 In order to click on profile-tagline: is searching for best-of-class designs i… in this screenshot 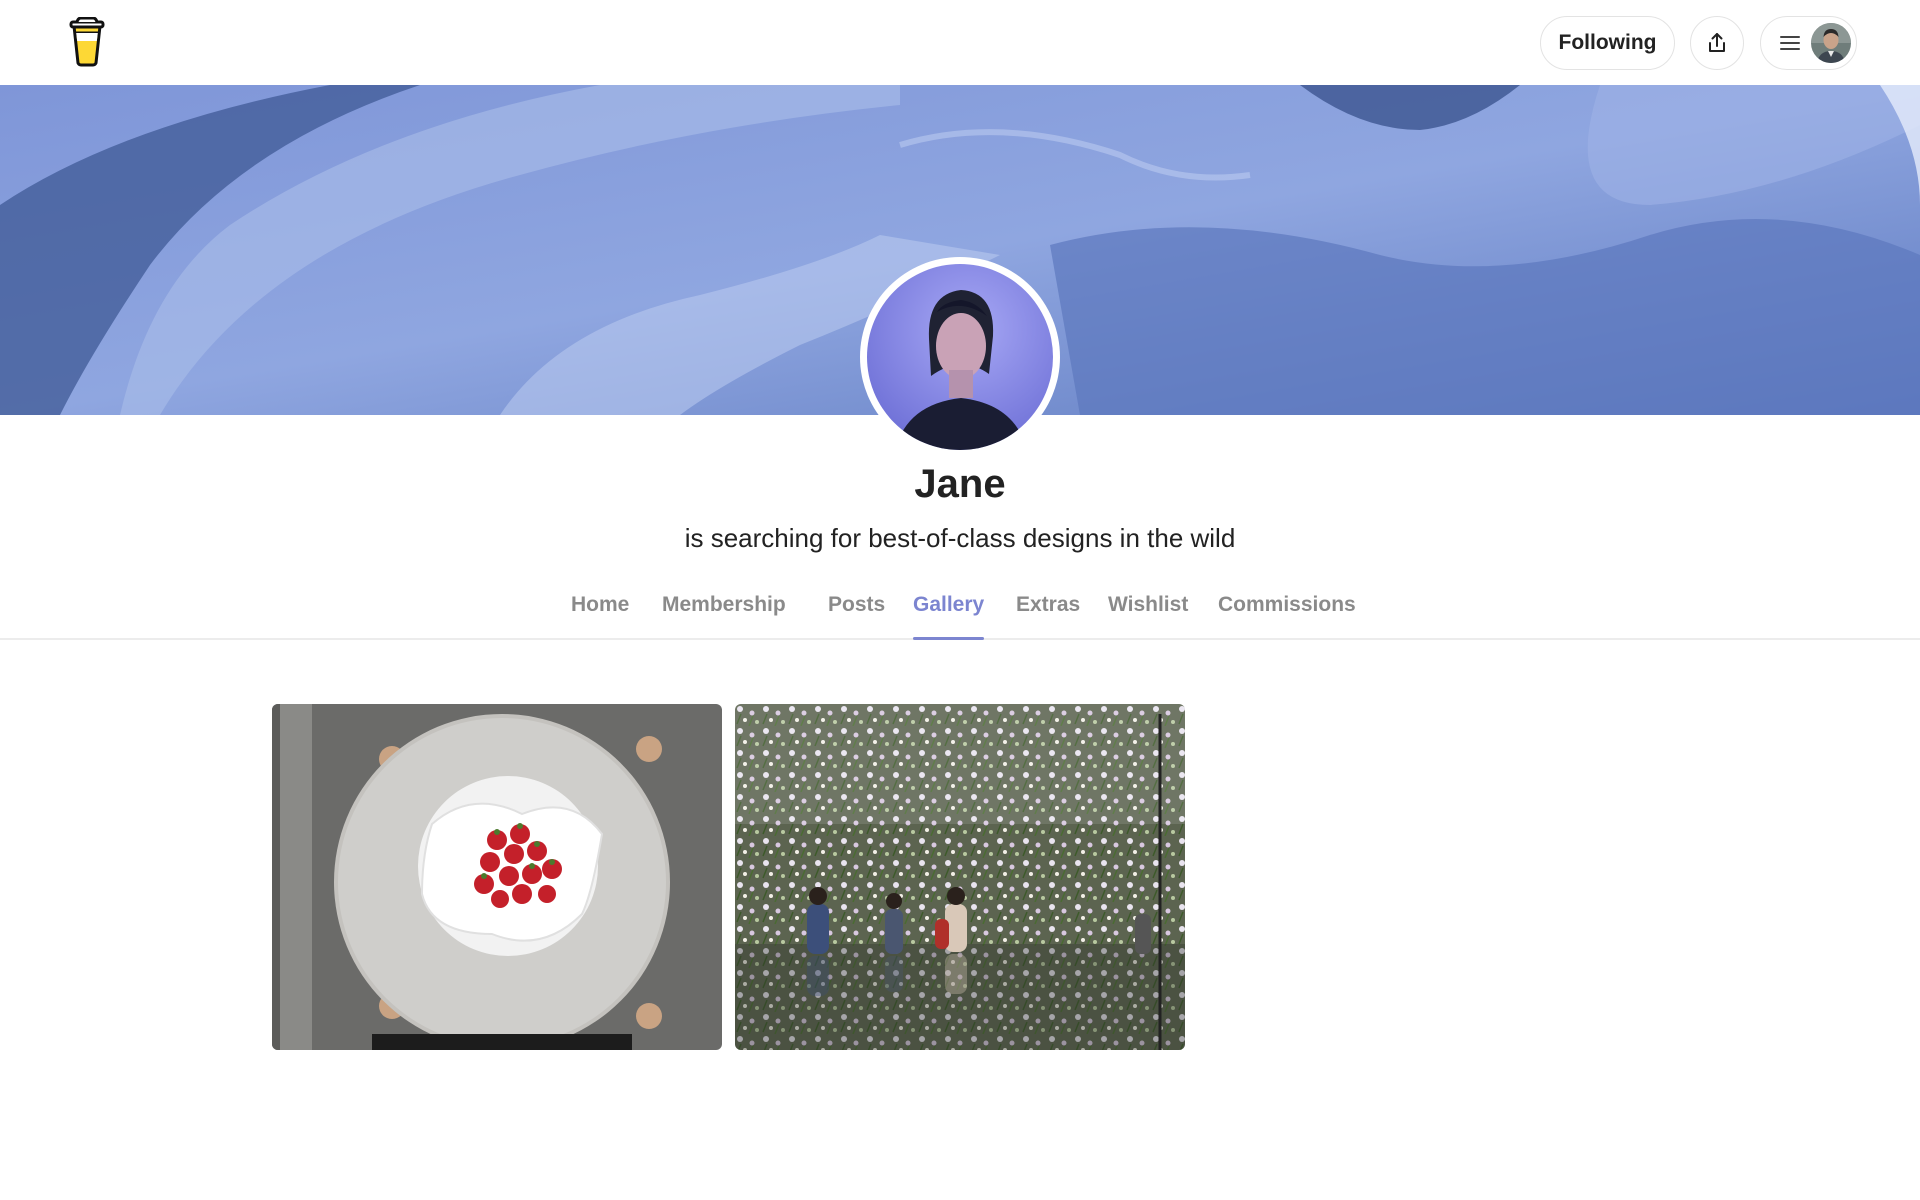, I will do `click(960, 538)`.